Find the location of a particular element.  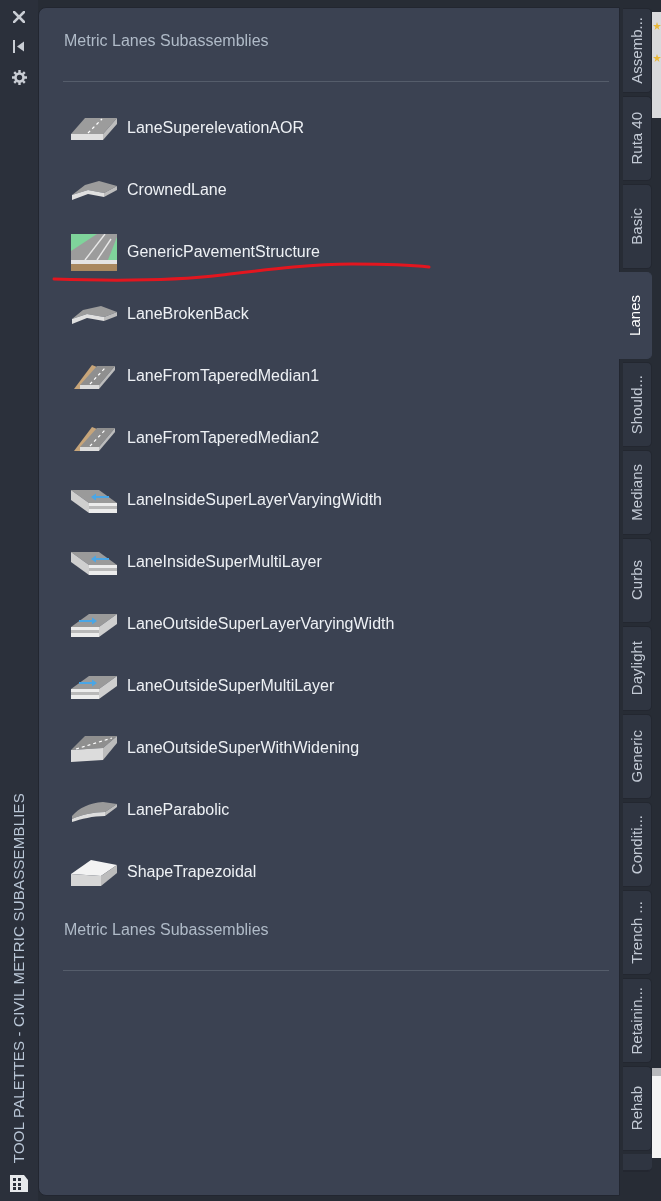

wedge-slab-icon is located at coordinates (94, 872).